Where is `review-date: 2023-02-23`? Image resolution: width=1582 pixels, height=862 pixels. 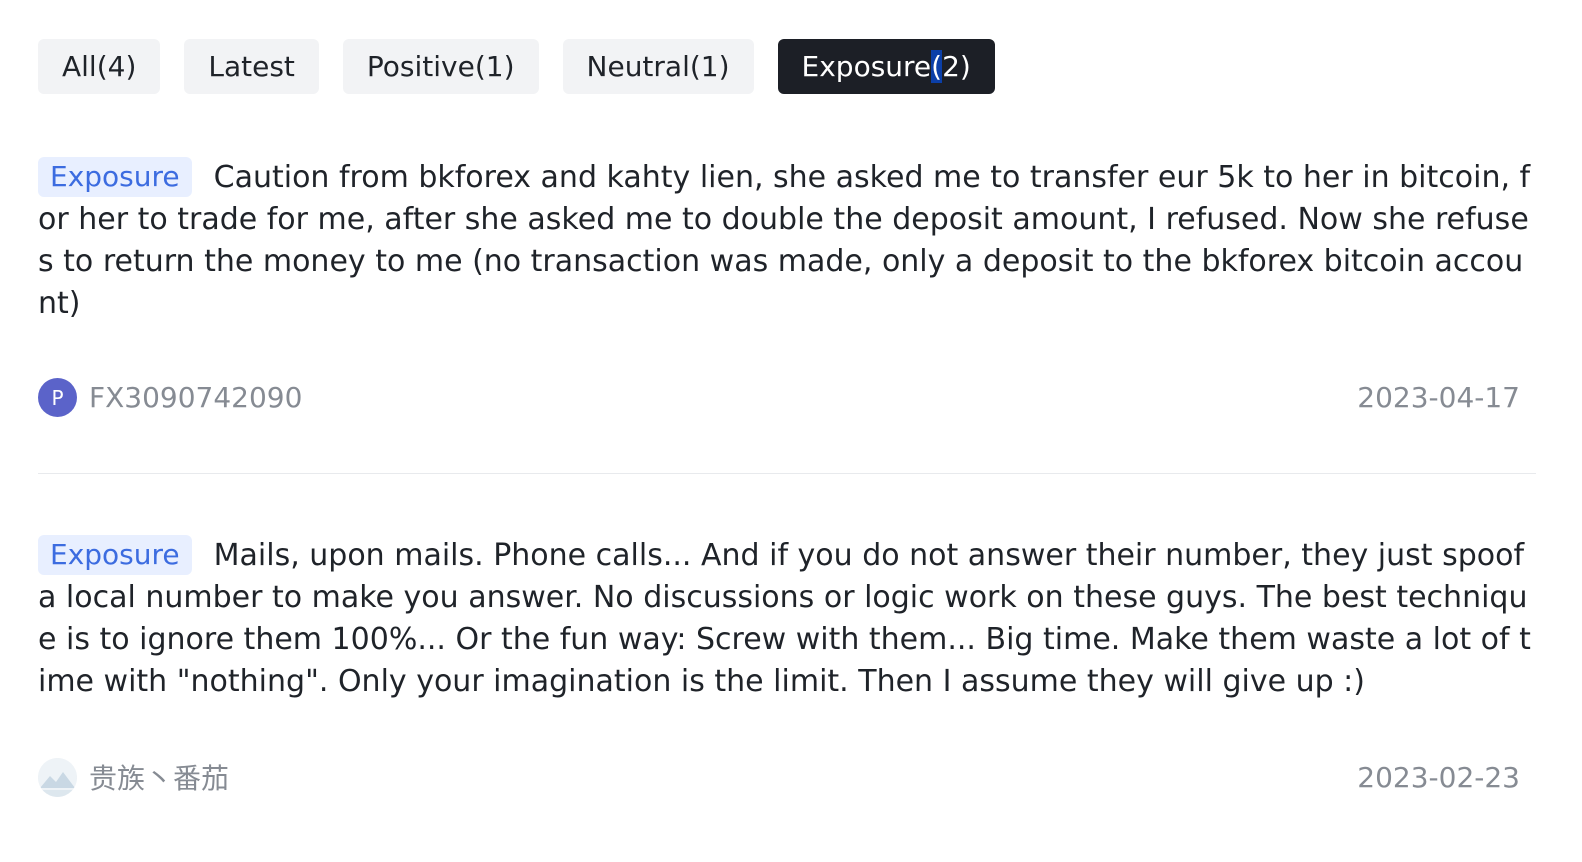
review-date: 2023-02-23 is located at coordinates (1438, 777).